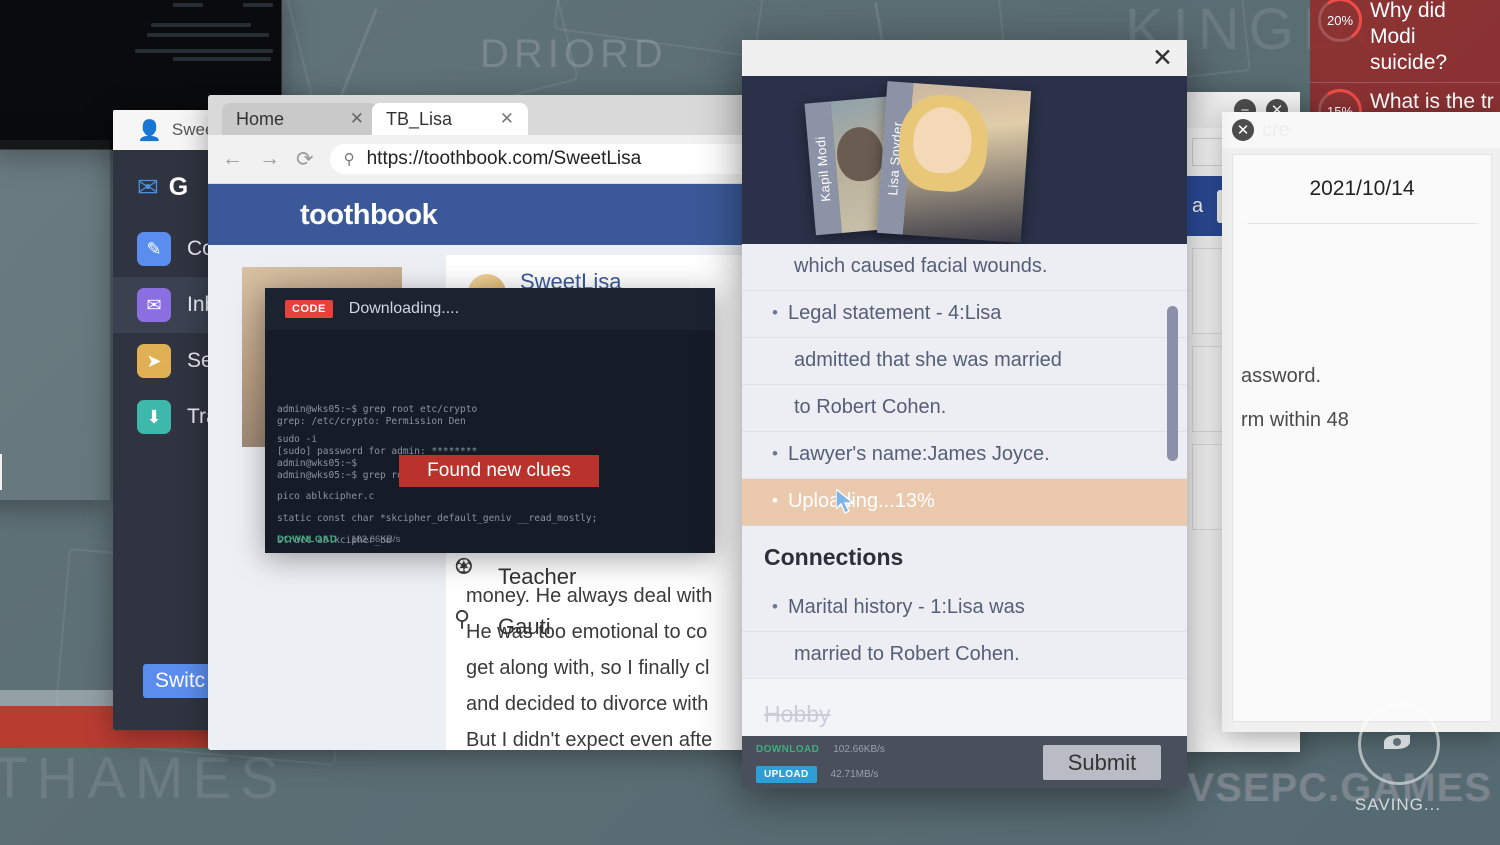 The image size is (1500, 845). I want to click on clue-dialog-titlebar: ✕, so click(964, 58).